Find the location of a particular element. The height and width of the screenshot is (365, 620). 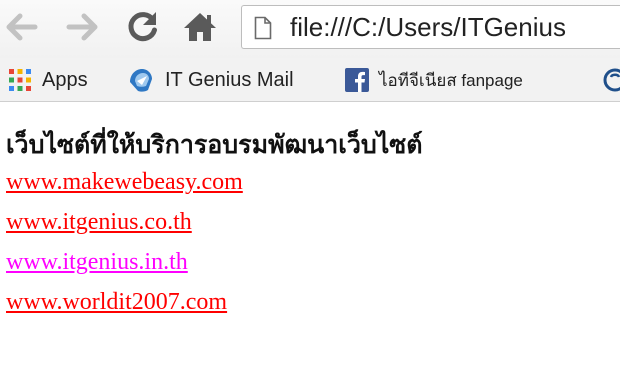

list-item: www.worldit2007.com is located at coordinates (310, 308).